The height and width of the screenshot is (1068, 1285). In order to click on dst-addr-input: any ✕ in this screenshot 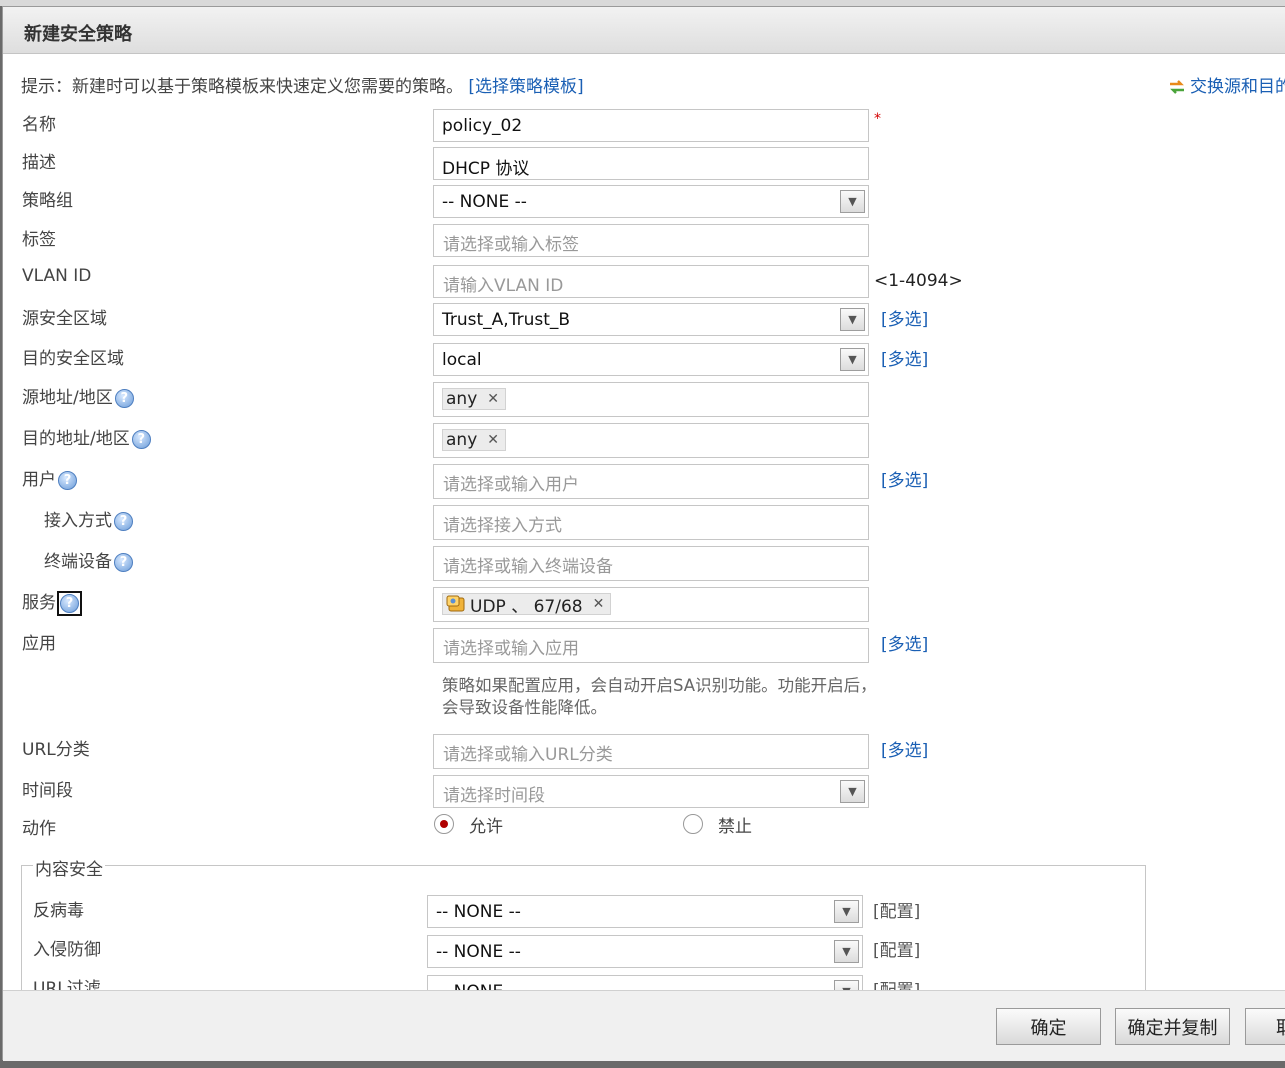, I will do `click(651, 440)`.